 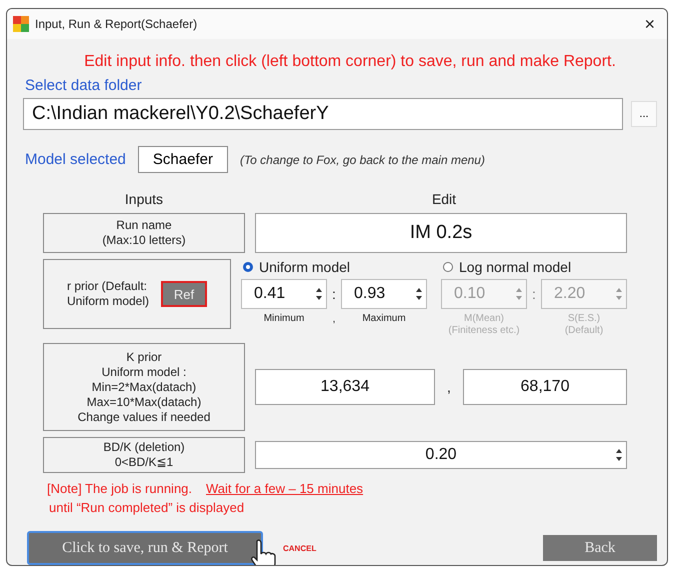 What do you see at coordinates (264, 552) in the screenshot?
I see `hand-cursor-icon` at bounding box center [264, 552].